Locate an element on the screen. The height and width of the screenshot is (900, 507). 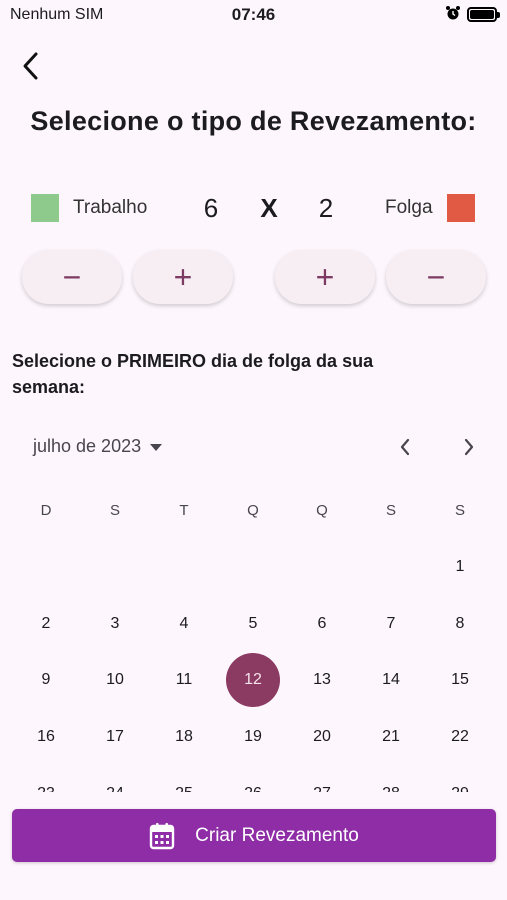
month-selector: julho de 2023 is located at coordinates (98, 446).